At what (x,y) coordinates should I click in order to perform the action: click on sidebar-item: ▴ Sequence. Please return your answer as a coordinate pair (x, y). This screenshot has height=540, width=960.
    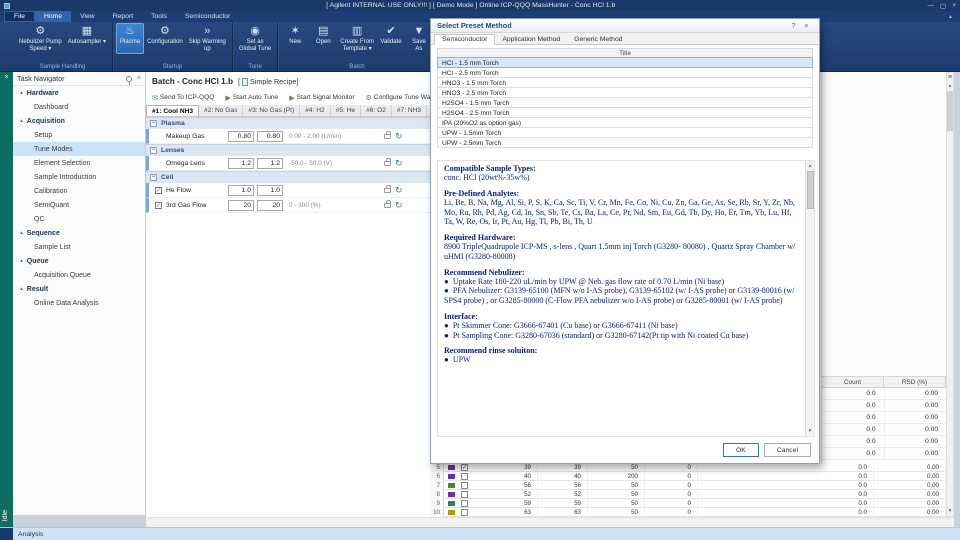
    Looking at the image, I should click on (79, 233).